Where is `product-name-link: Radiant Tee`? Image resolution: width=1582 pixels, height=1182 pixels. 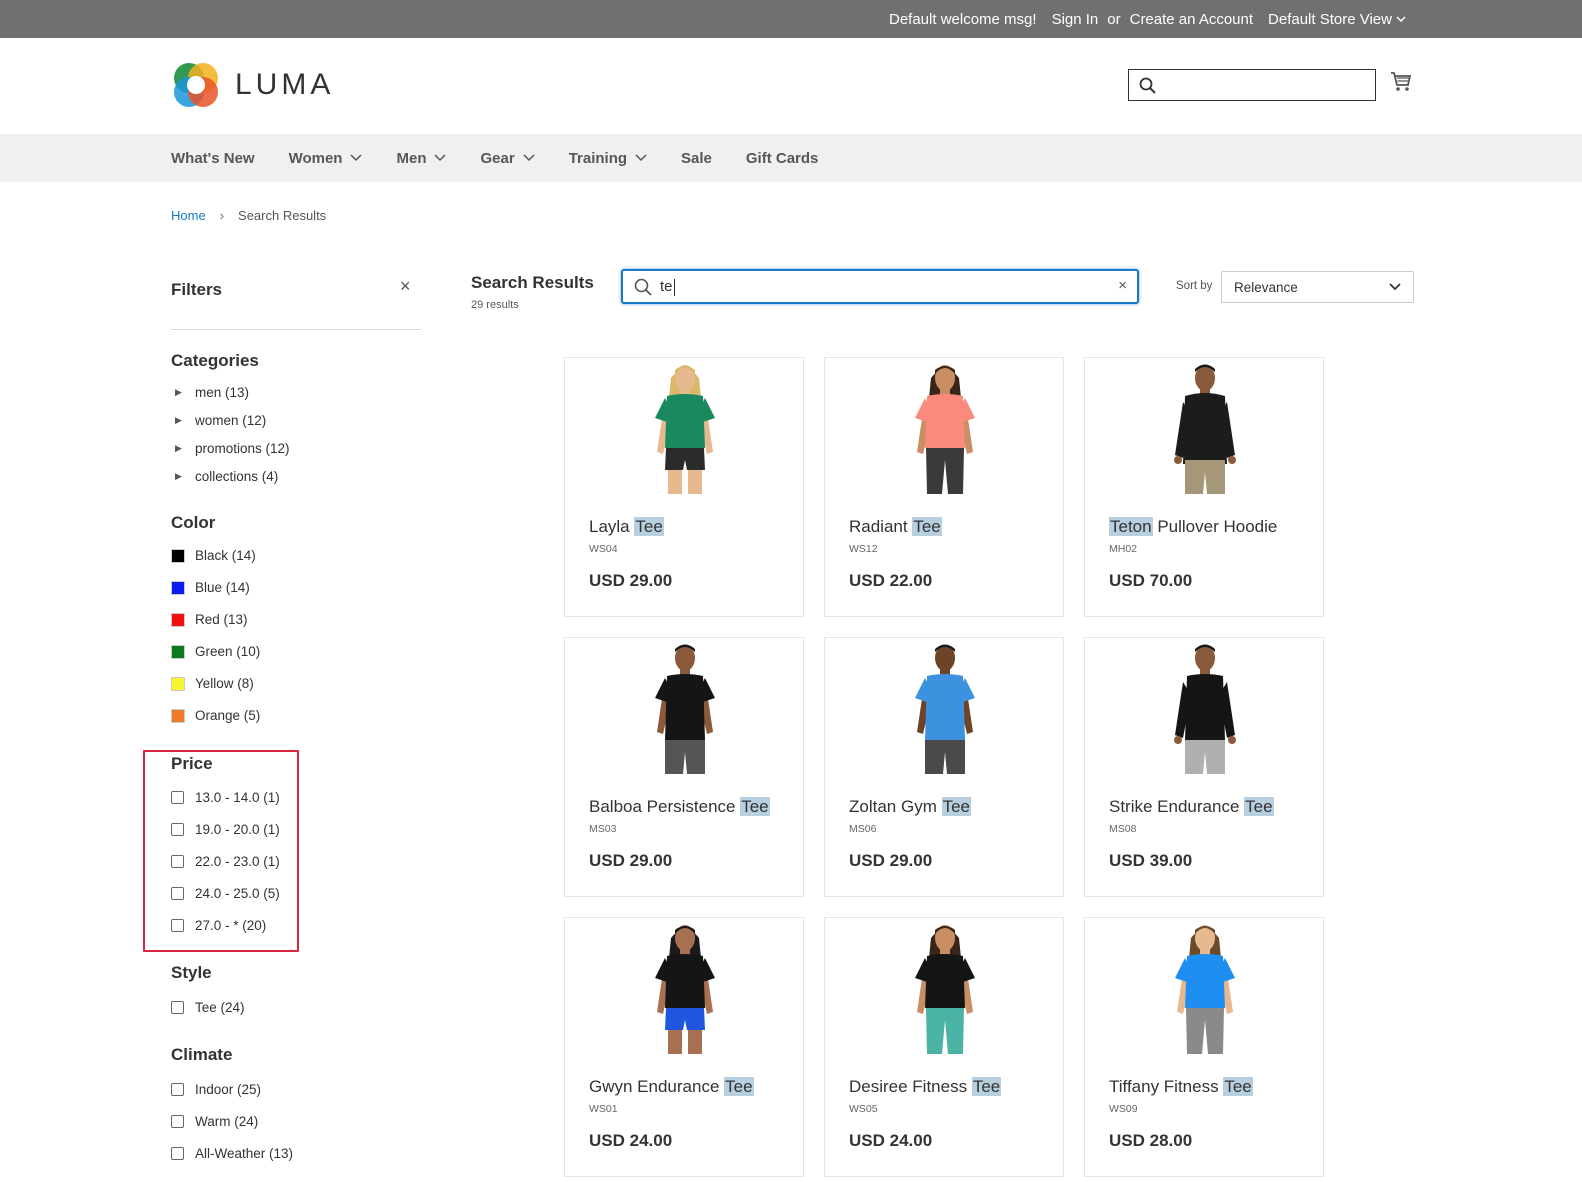
product-name-link: Radiant Tee is located at coordinates (895, 527).